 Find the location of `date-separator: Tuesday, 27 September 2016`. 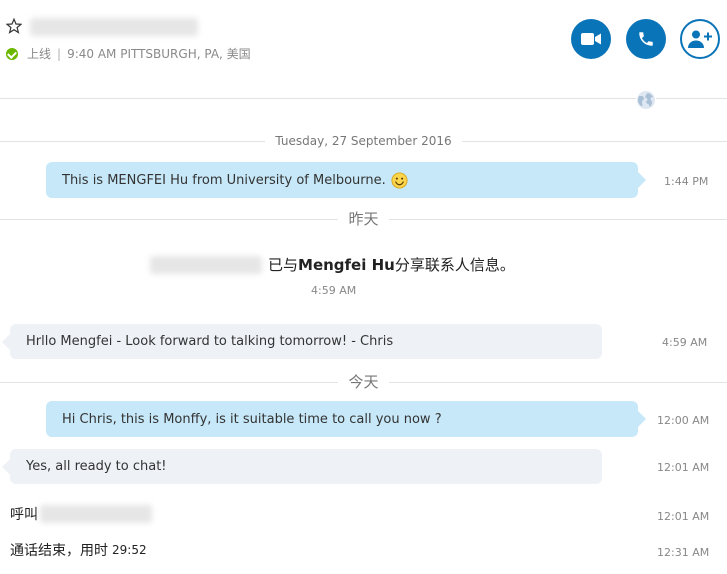

date-separator: Tuesday, 27 September 2016 is located at coordinates (363, 141).